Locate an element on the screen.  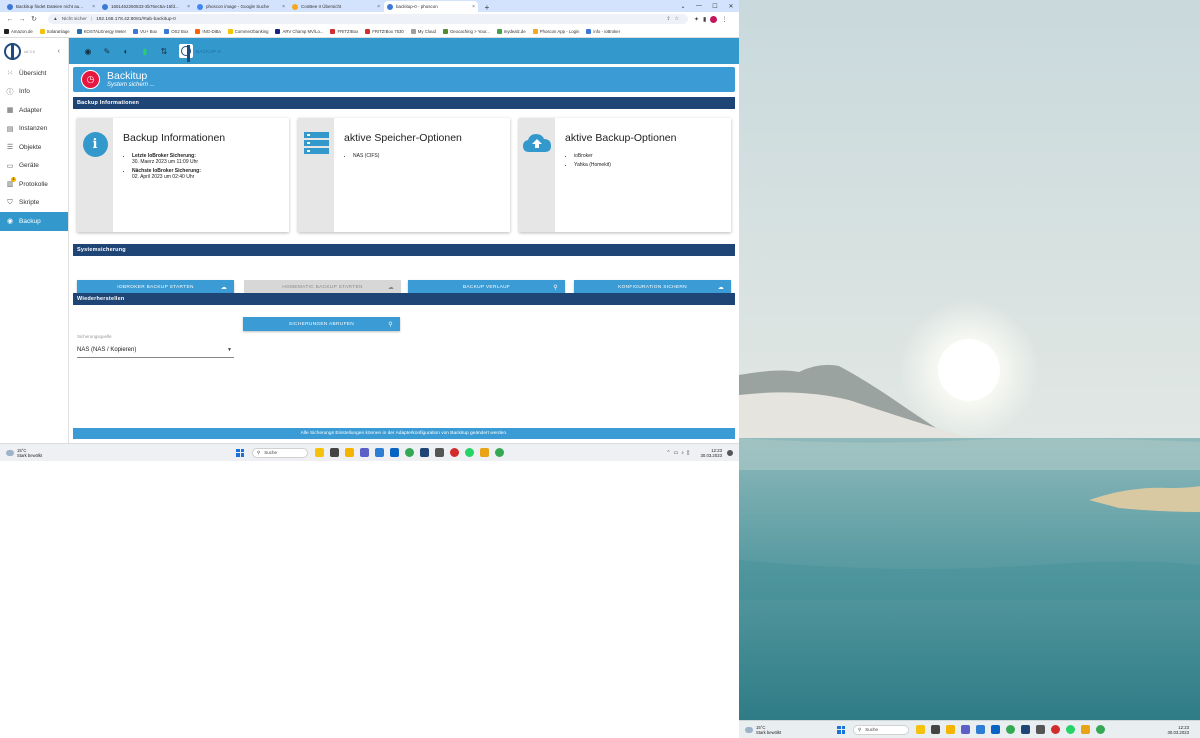
bookmark: Phoscon App - Login is located at coordinates (555, 31).